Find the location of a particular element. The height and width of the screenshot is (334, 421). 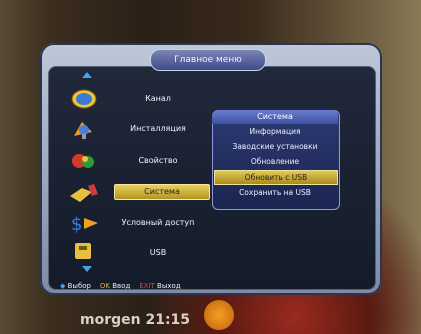

menu-item-conditional-access: Условный доступ is located at coordinates (158, 223).